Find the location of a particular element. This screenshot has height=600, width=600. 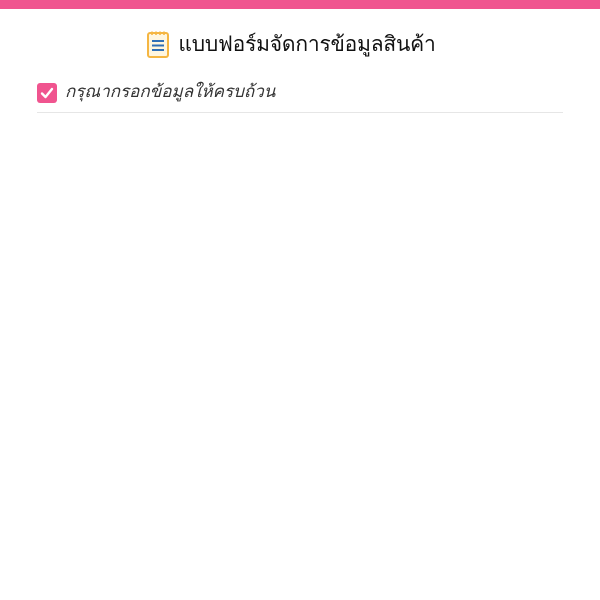

title-group: แบบฟอร์มจัดการข้อมูลสินค้า is located at coordinates (291, 44).